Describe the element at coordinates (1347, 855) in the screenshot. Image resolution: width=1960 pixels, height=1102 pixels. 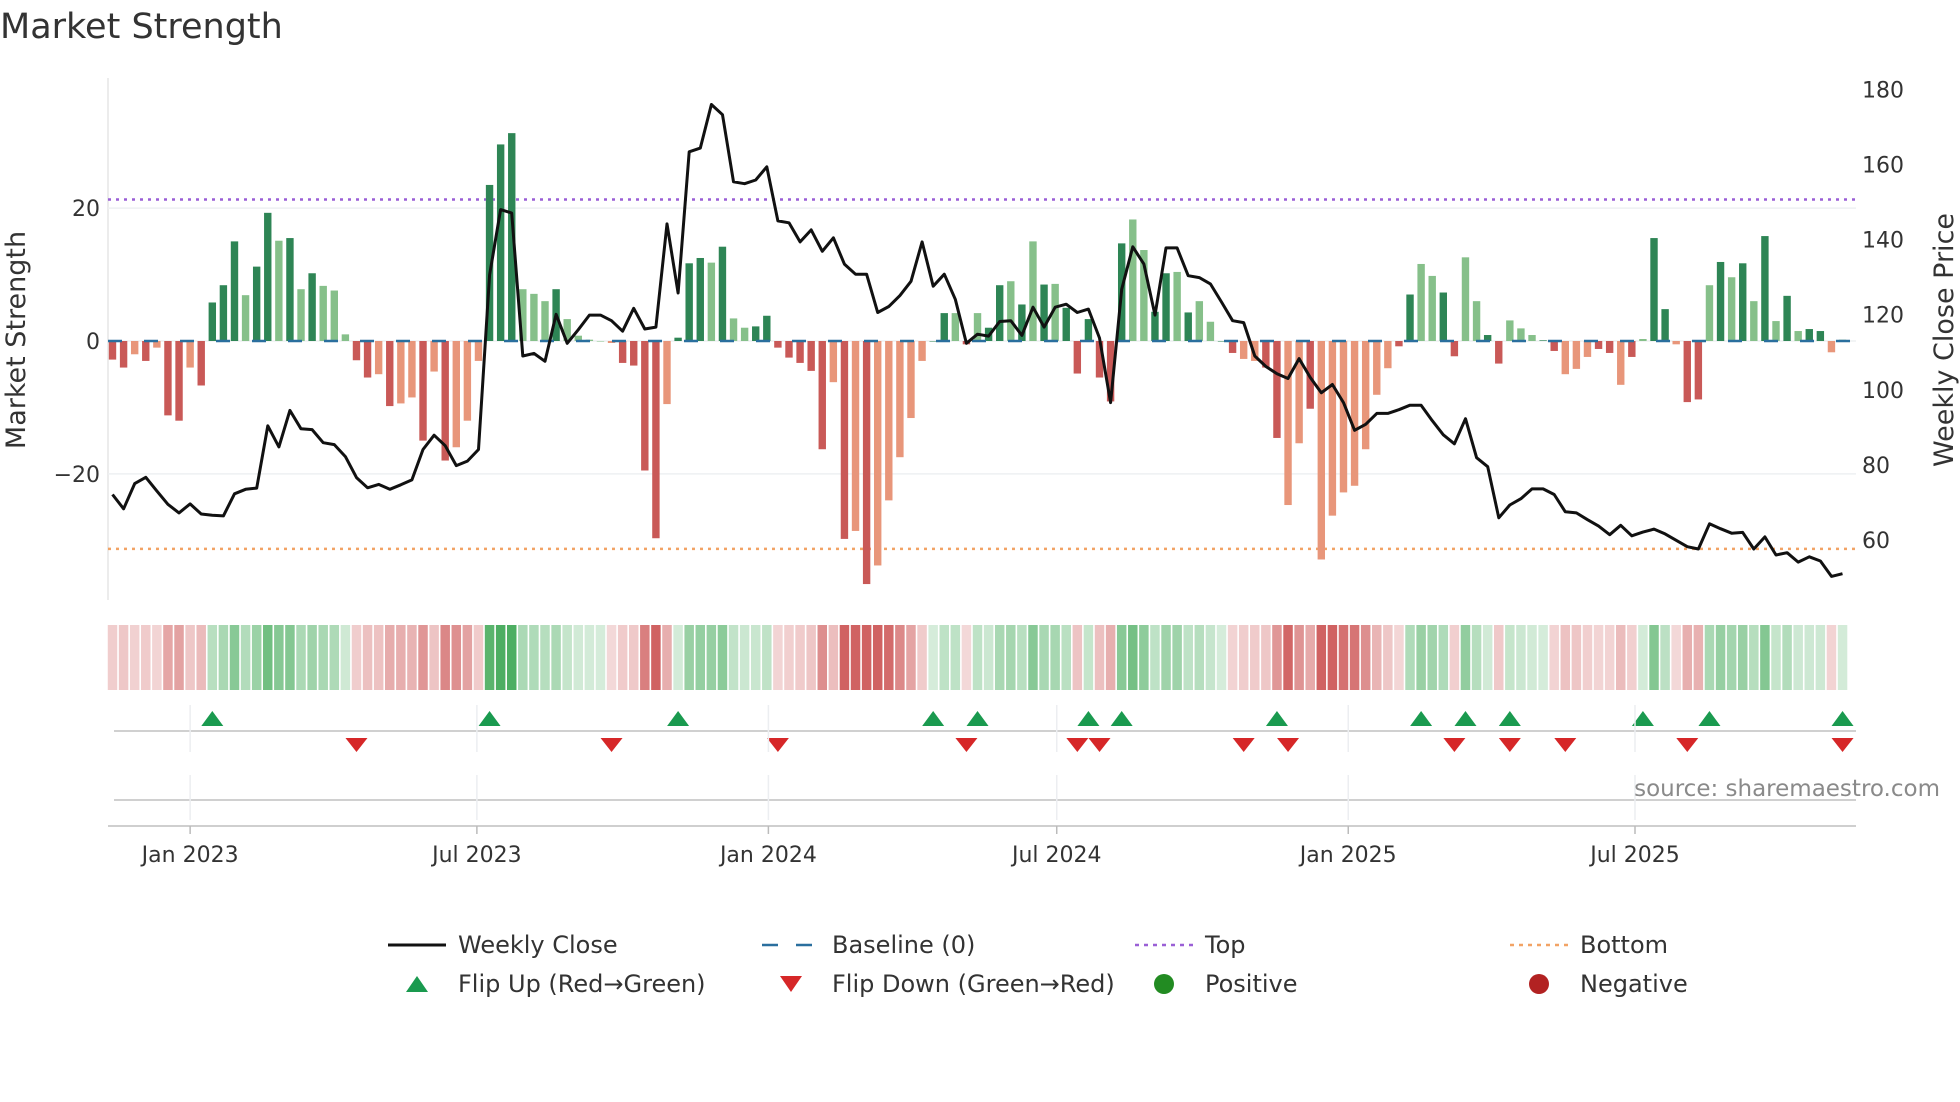
I see `x-tick-label: Jan 2025` at that location.